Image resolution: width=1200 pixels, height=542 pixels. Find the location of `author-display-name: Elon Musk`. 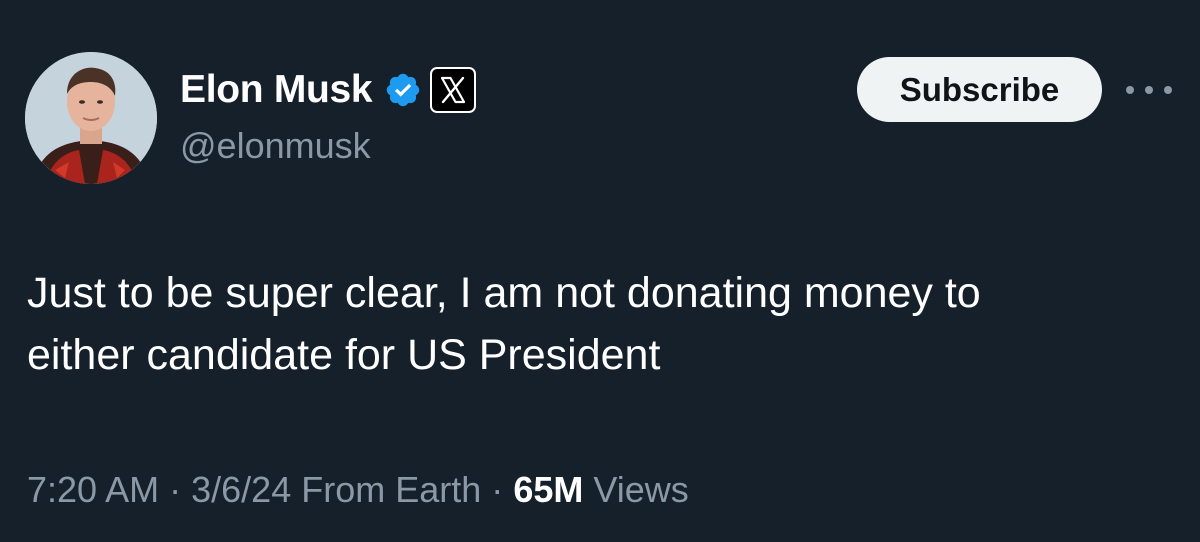

author-display-name: Elon Musk is located at coordinates (276, 90).